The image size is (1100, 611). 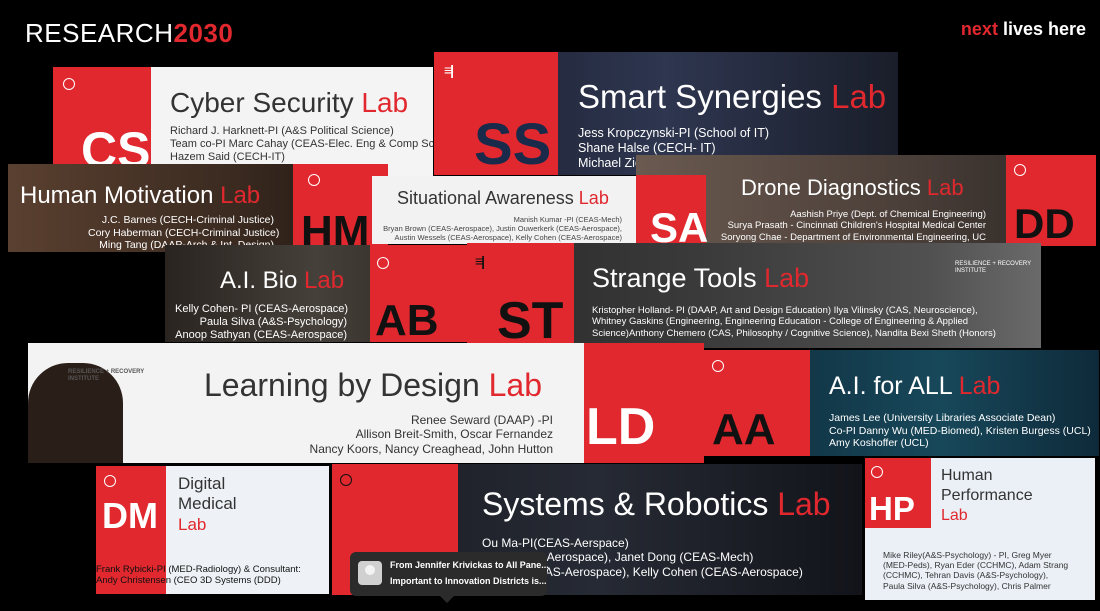 What do you see at coordinates (207, 504) in the screenshot?
I see `tile-title: Digital Medical Lab` at bounding box center [207, 504].